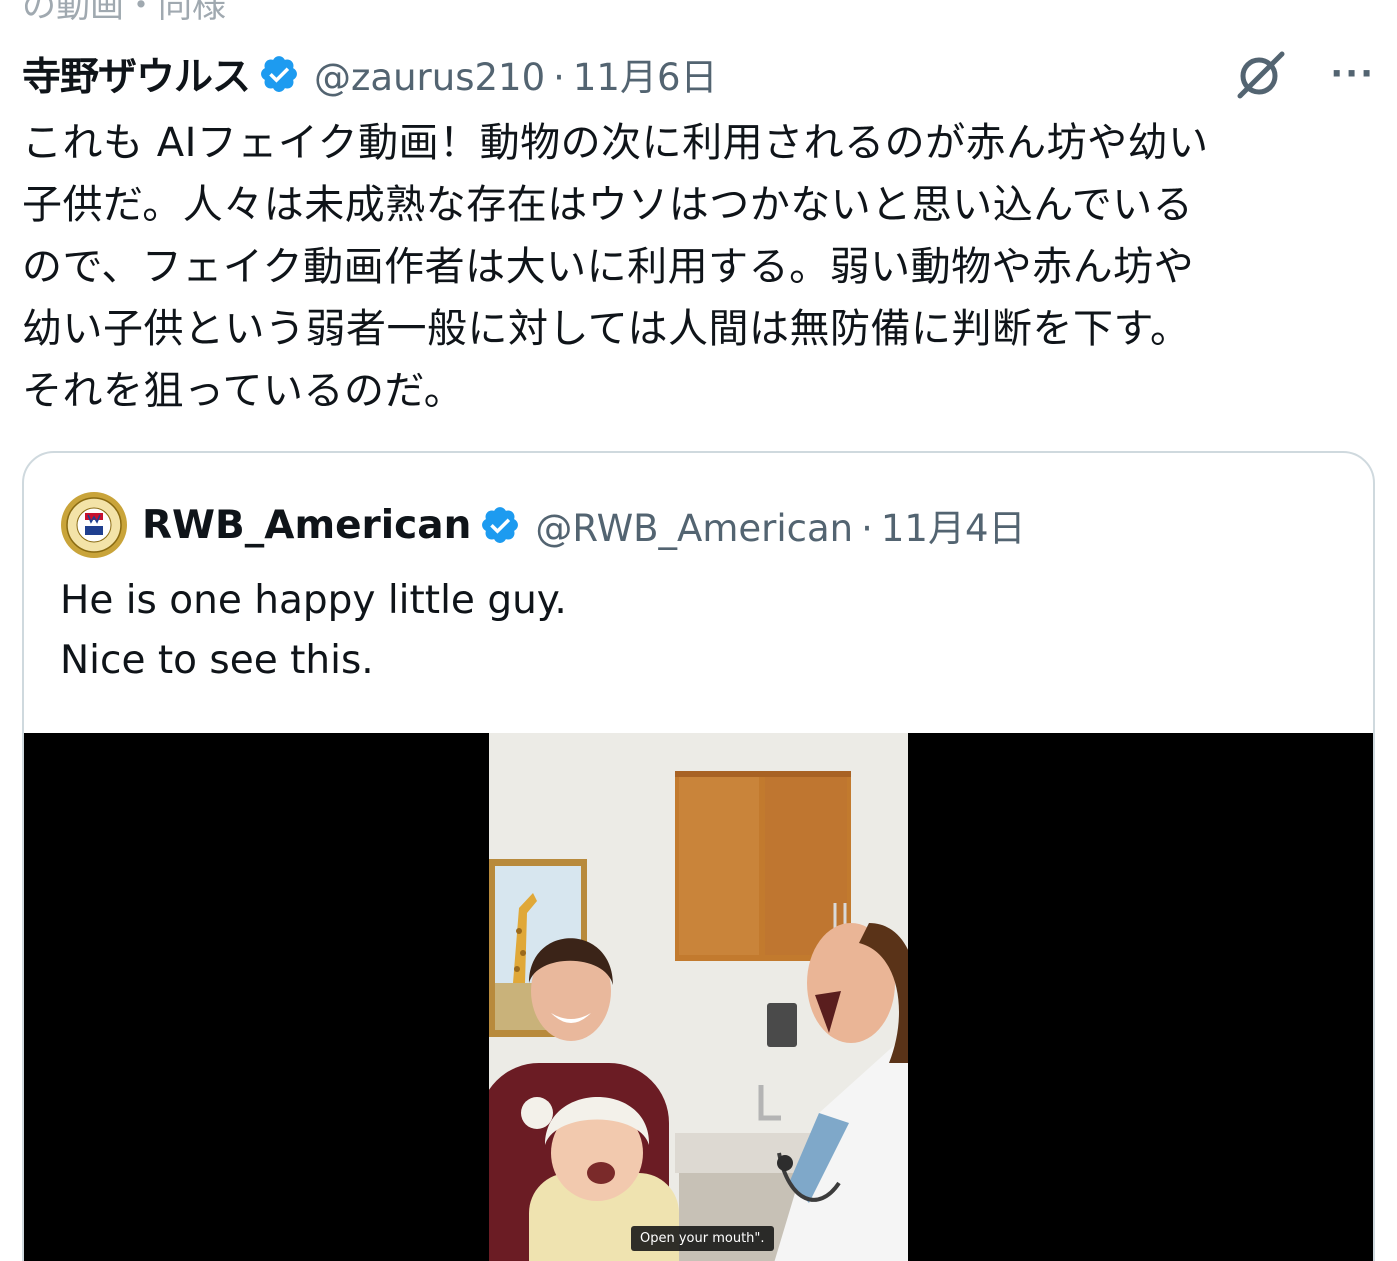 The image size is (1397, 1261). I want to click on video-subtitle: Open your mouth"., so click(702, 1238).